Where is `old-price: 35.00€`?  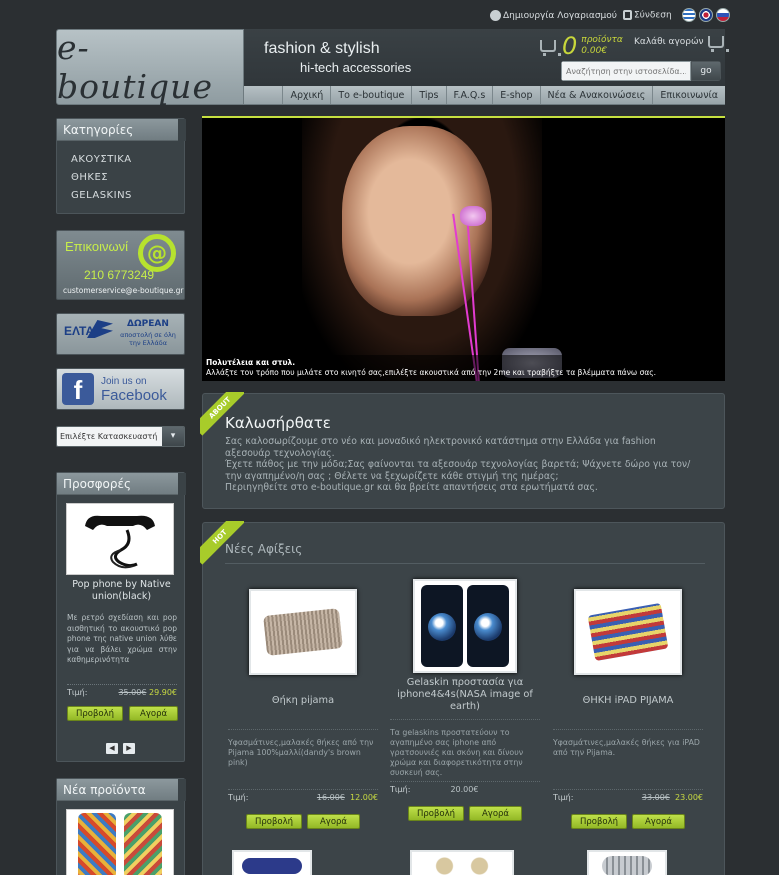 old-price: 35.00€ is located at coordinates (132, 692).